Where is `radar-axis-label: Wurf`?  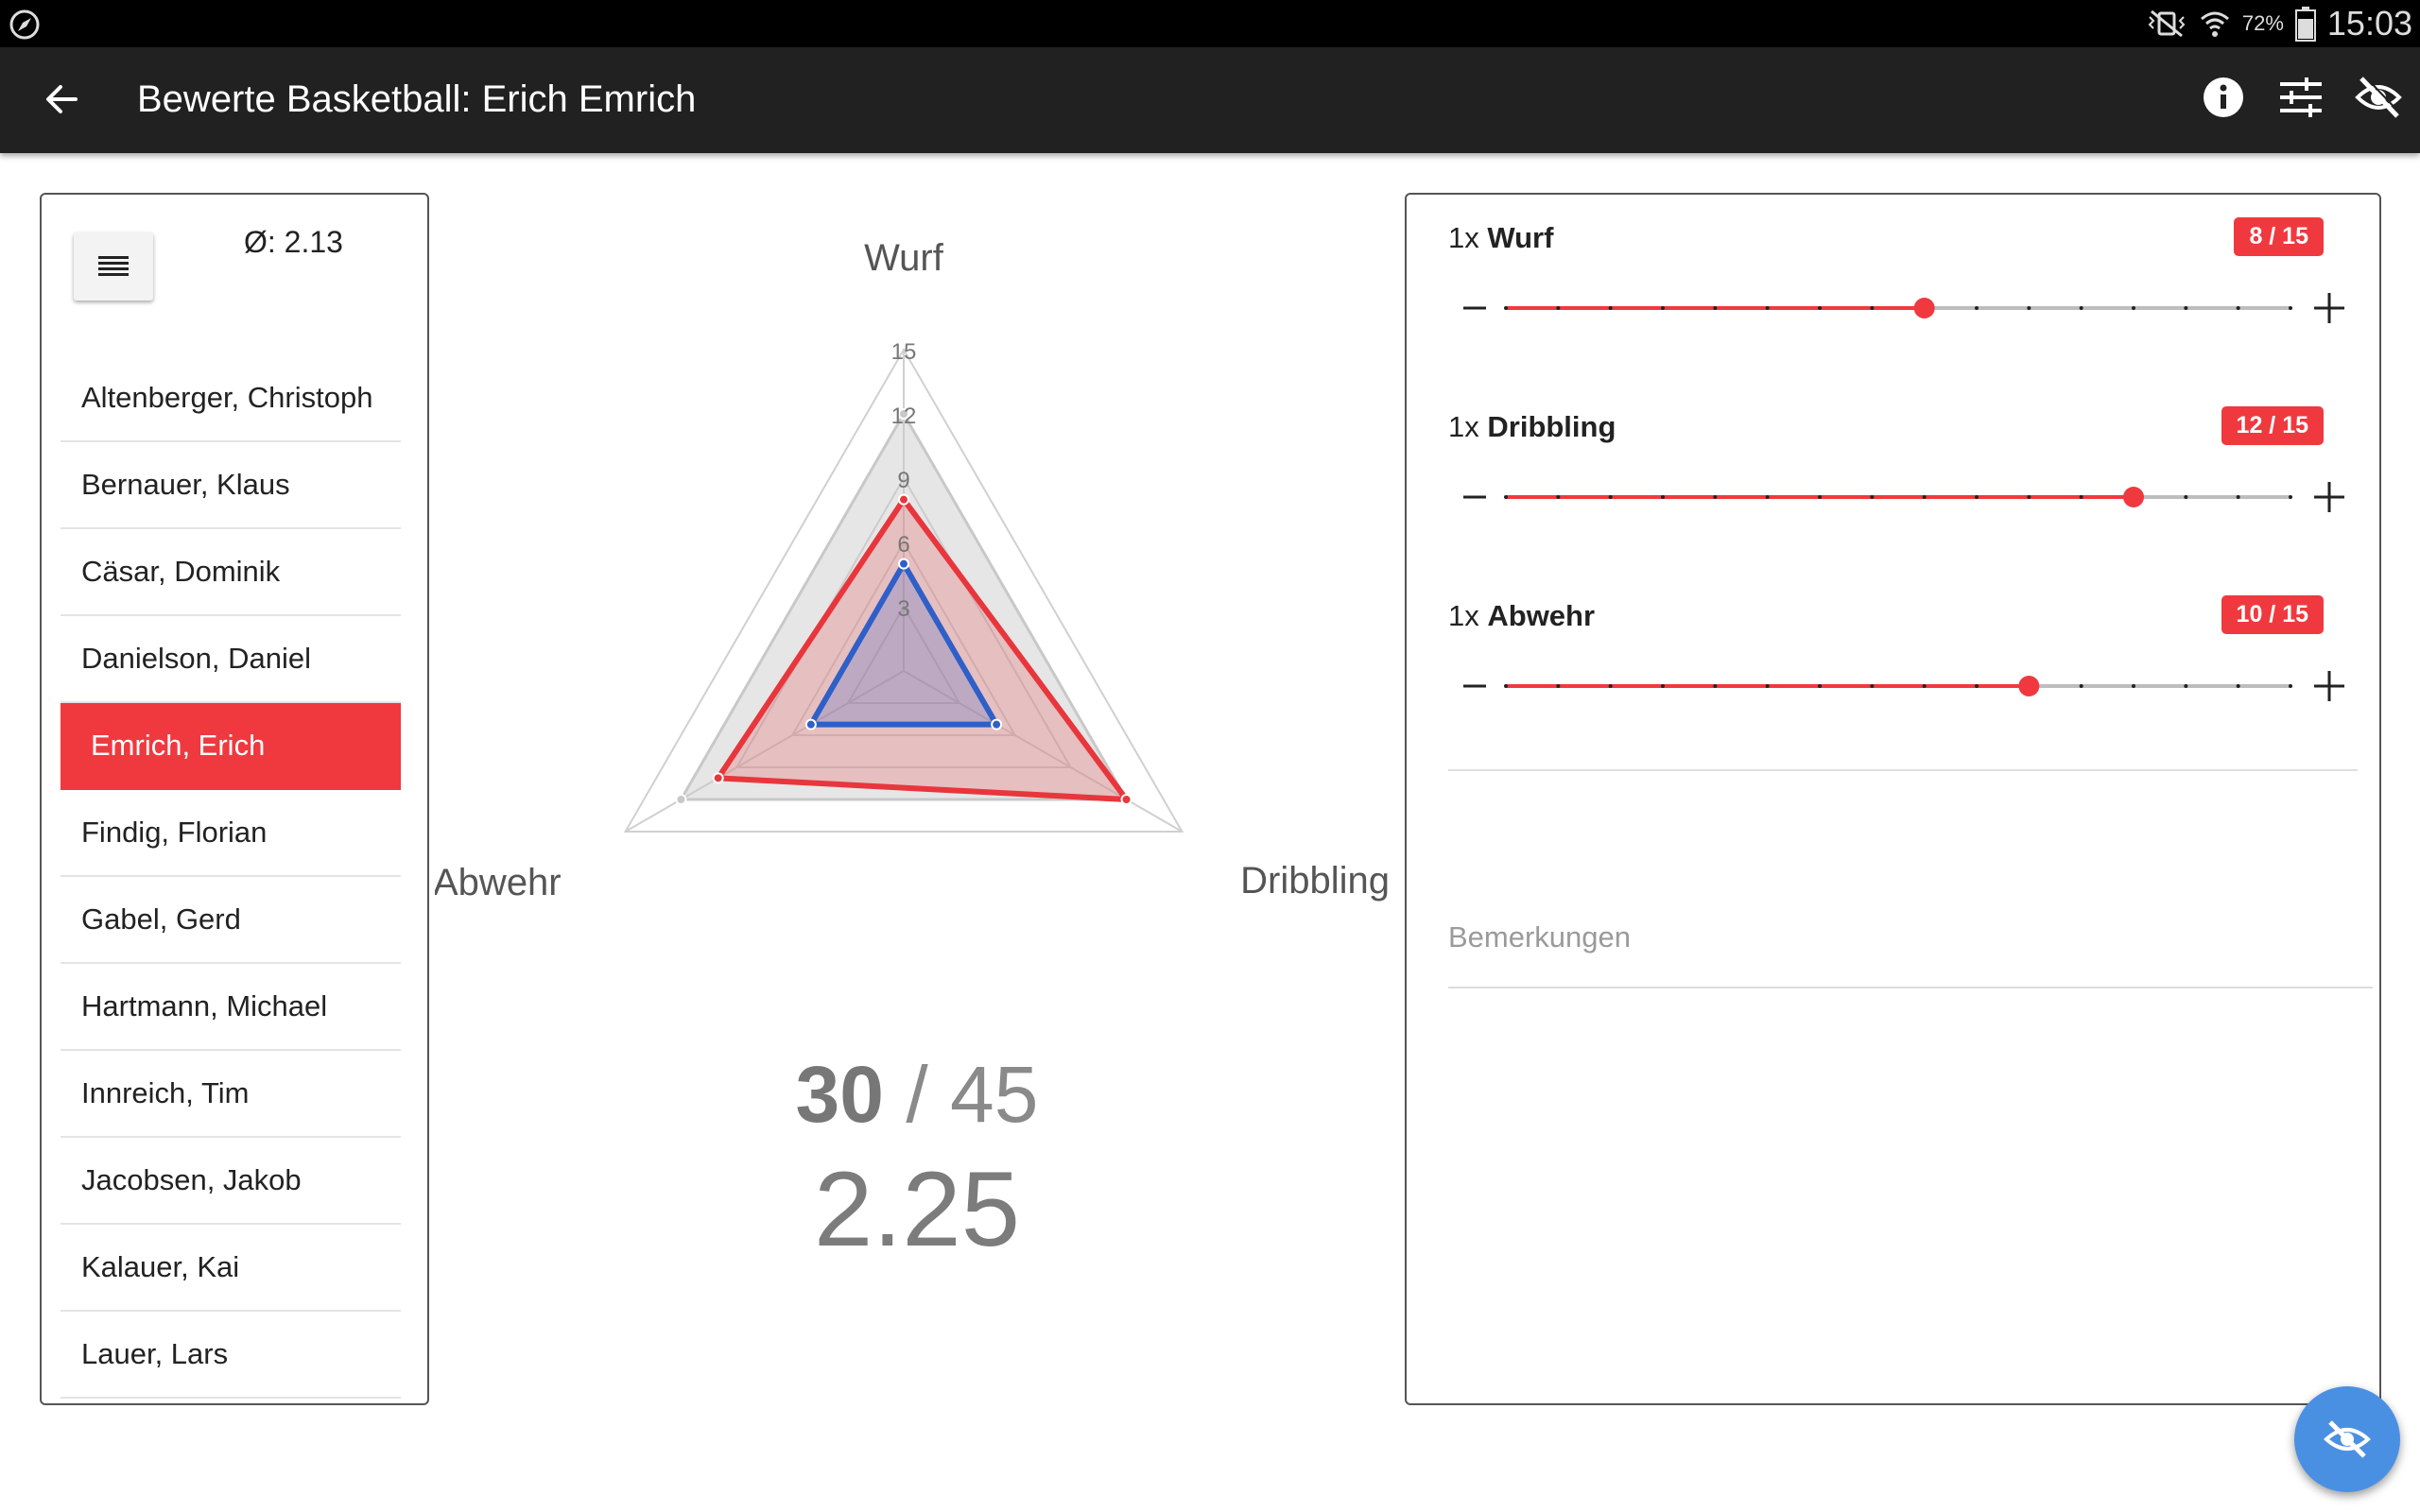
radar-axis-label: Wurf is located at coordinates (904, 258).